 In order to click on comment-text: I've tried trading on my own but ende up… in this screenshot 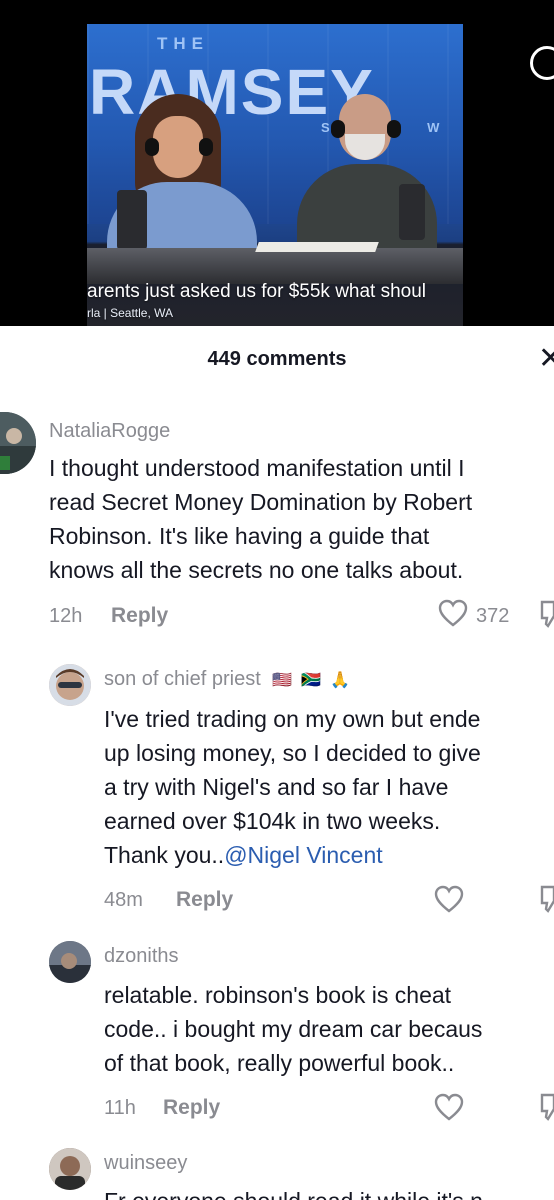, I will do `click(329, 787)`.